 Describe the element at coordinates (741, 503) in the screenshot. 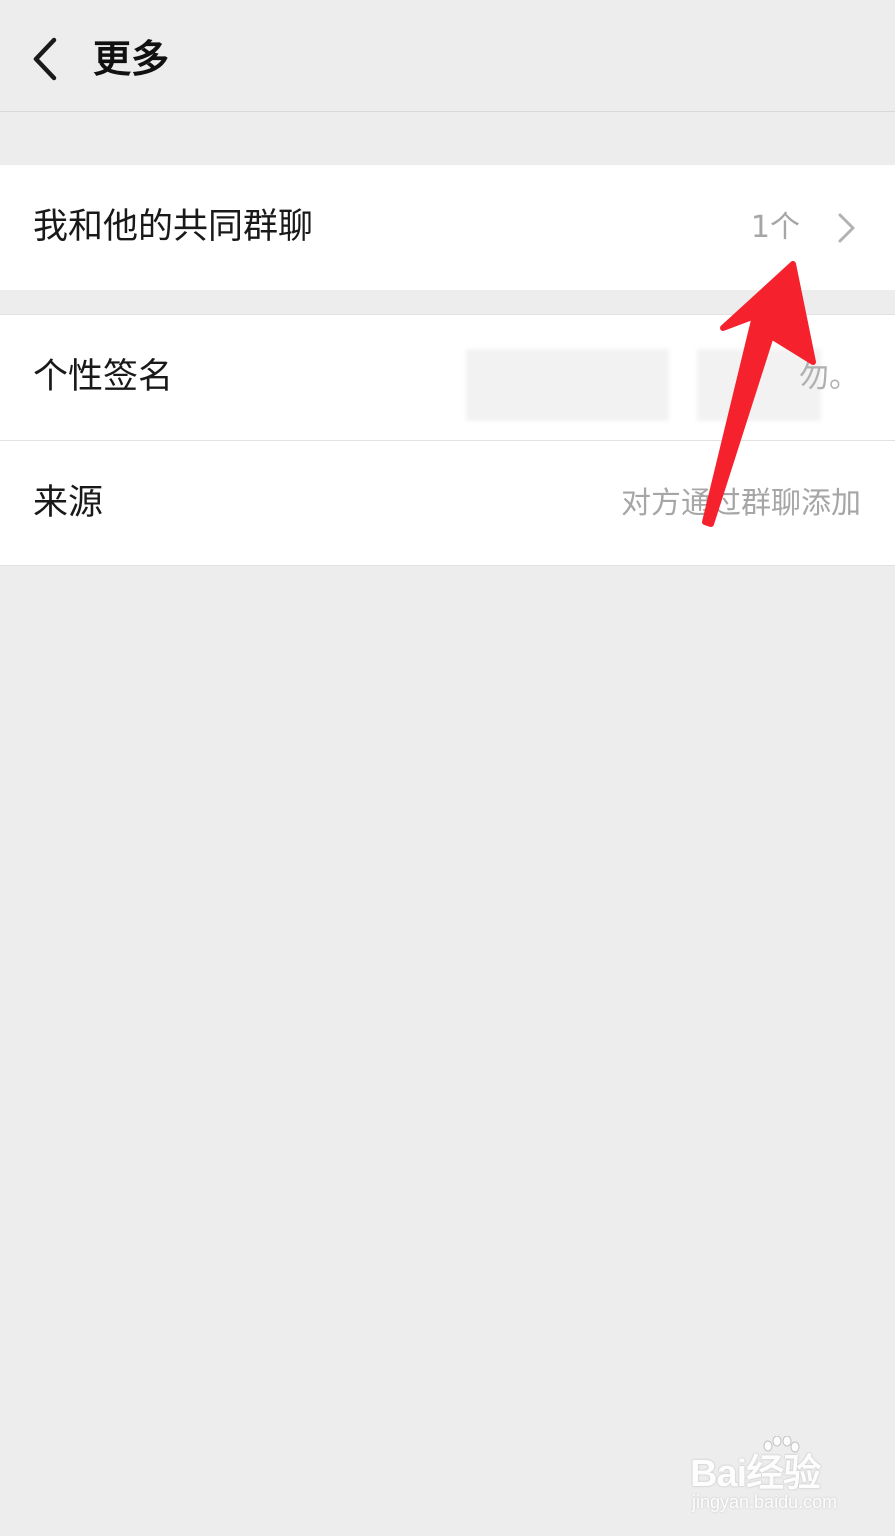

I see `source-value: 对方通过群聊添加` at that location.